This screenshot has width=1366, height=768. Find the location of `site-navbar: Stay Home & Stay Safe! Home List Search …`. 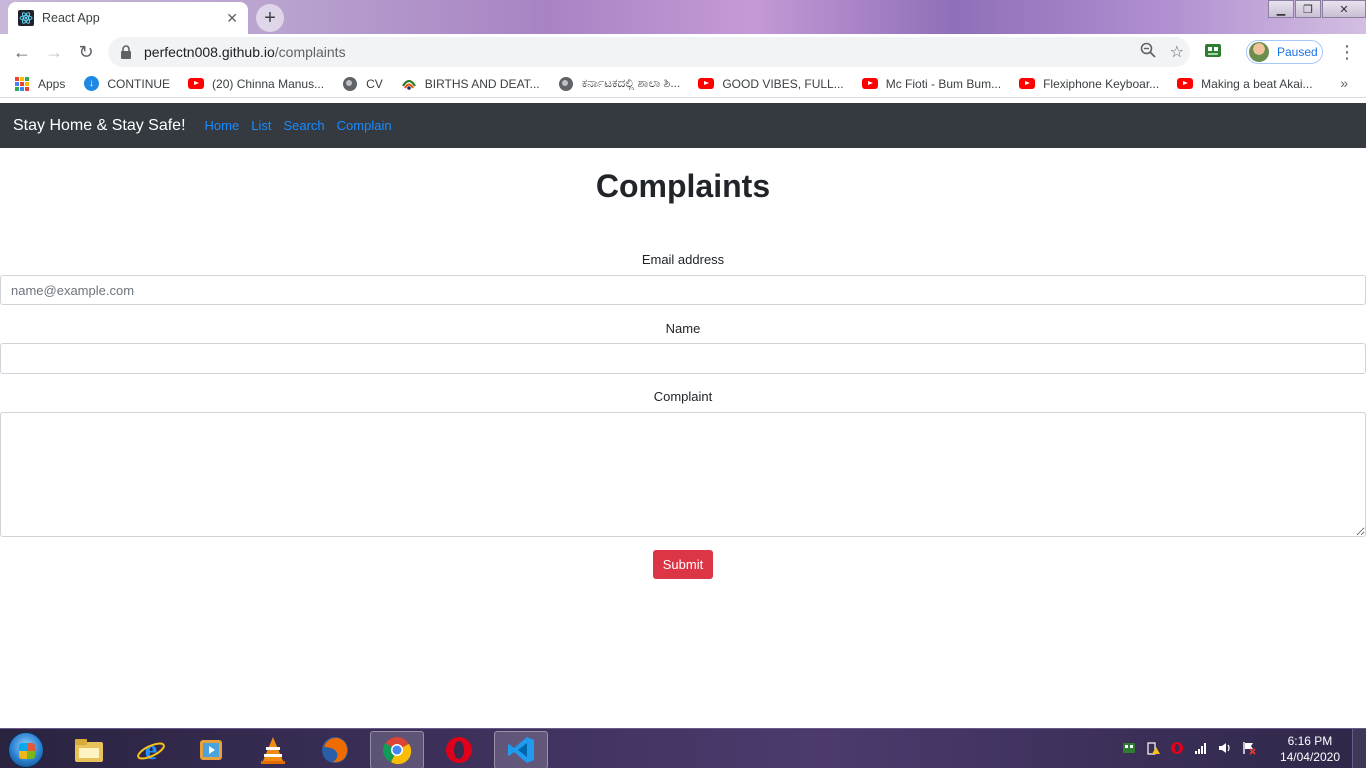

site-navbar: Stay Home & Stay Safe! Home List Search … is located at coordinates (683, 125).